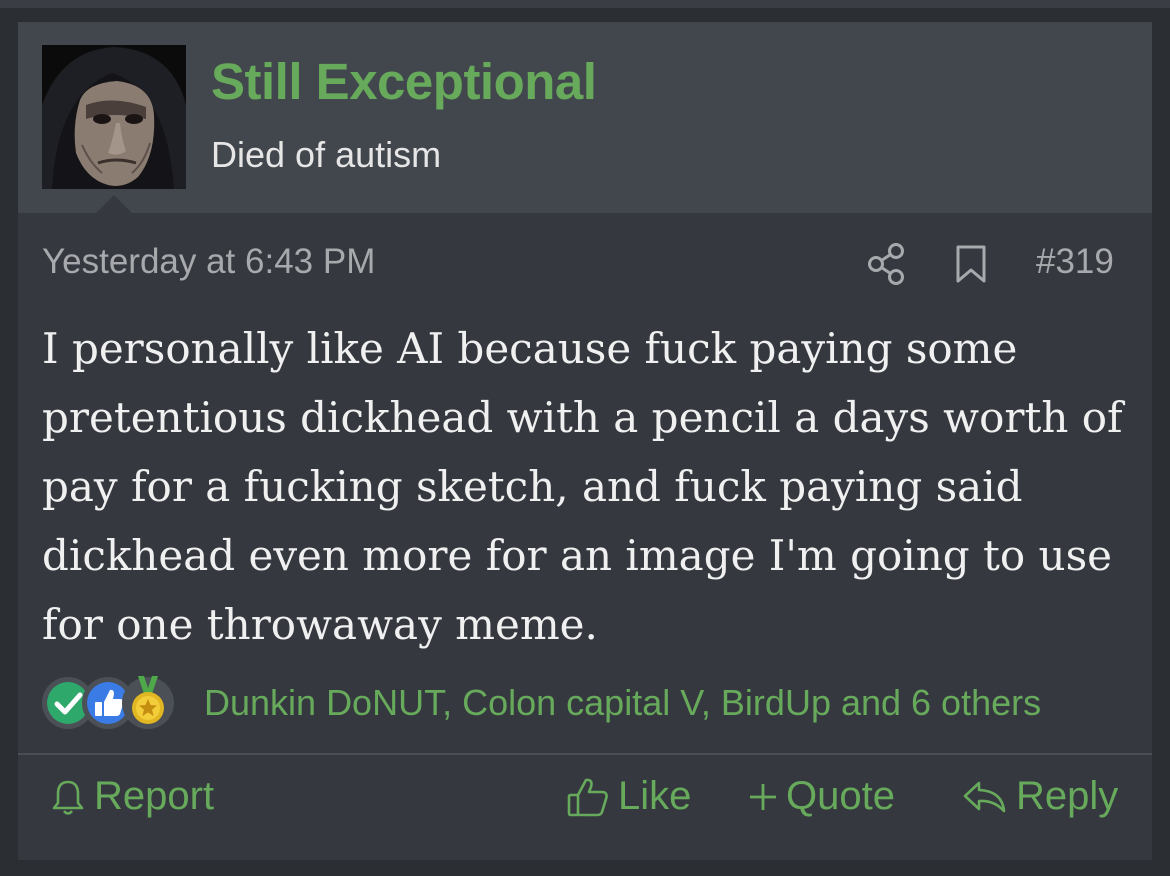  Describe the element at coordinates (585, 754) in the screenshot. I see `footer-divider` at that location.